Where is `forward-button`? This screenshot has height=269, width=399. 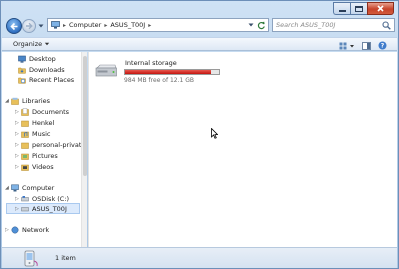
forward-button is located at coordinates (29, 26).